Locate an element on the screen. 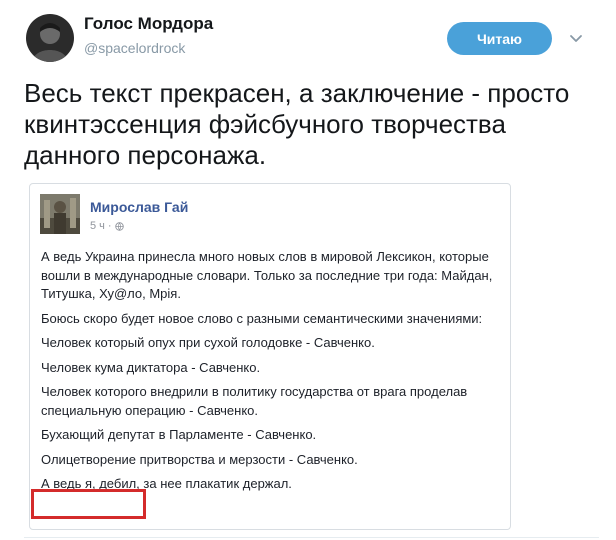 The width and height of the screenshot is (616, 540). fb-post-time: 5 ч is located at coordinates (97, 226).